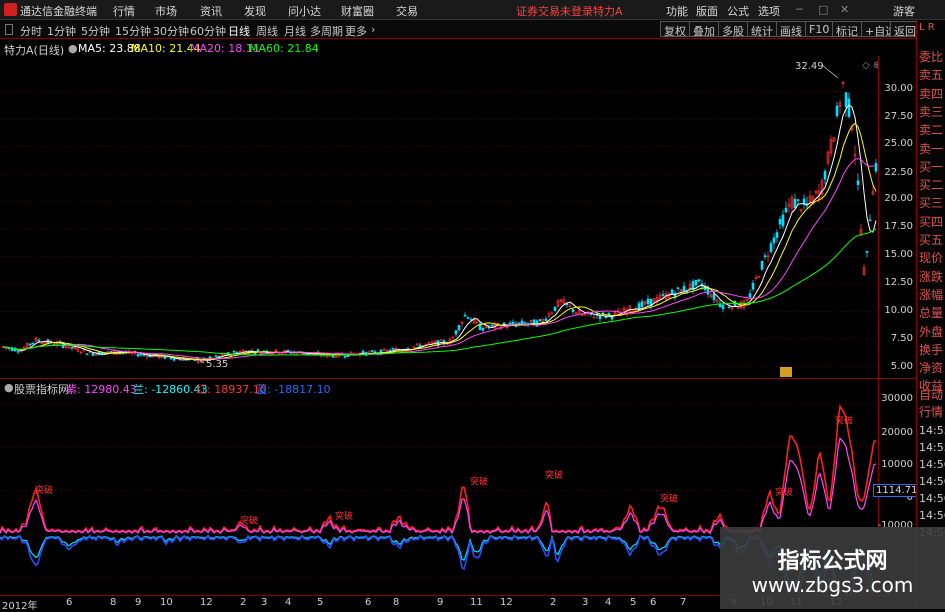 This screenshot has width=945, height=612. Describe the element at coordinates (897, 464) in the screenshot. I see `indicator-tick: 10000` at that location.